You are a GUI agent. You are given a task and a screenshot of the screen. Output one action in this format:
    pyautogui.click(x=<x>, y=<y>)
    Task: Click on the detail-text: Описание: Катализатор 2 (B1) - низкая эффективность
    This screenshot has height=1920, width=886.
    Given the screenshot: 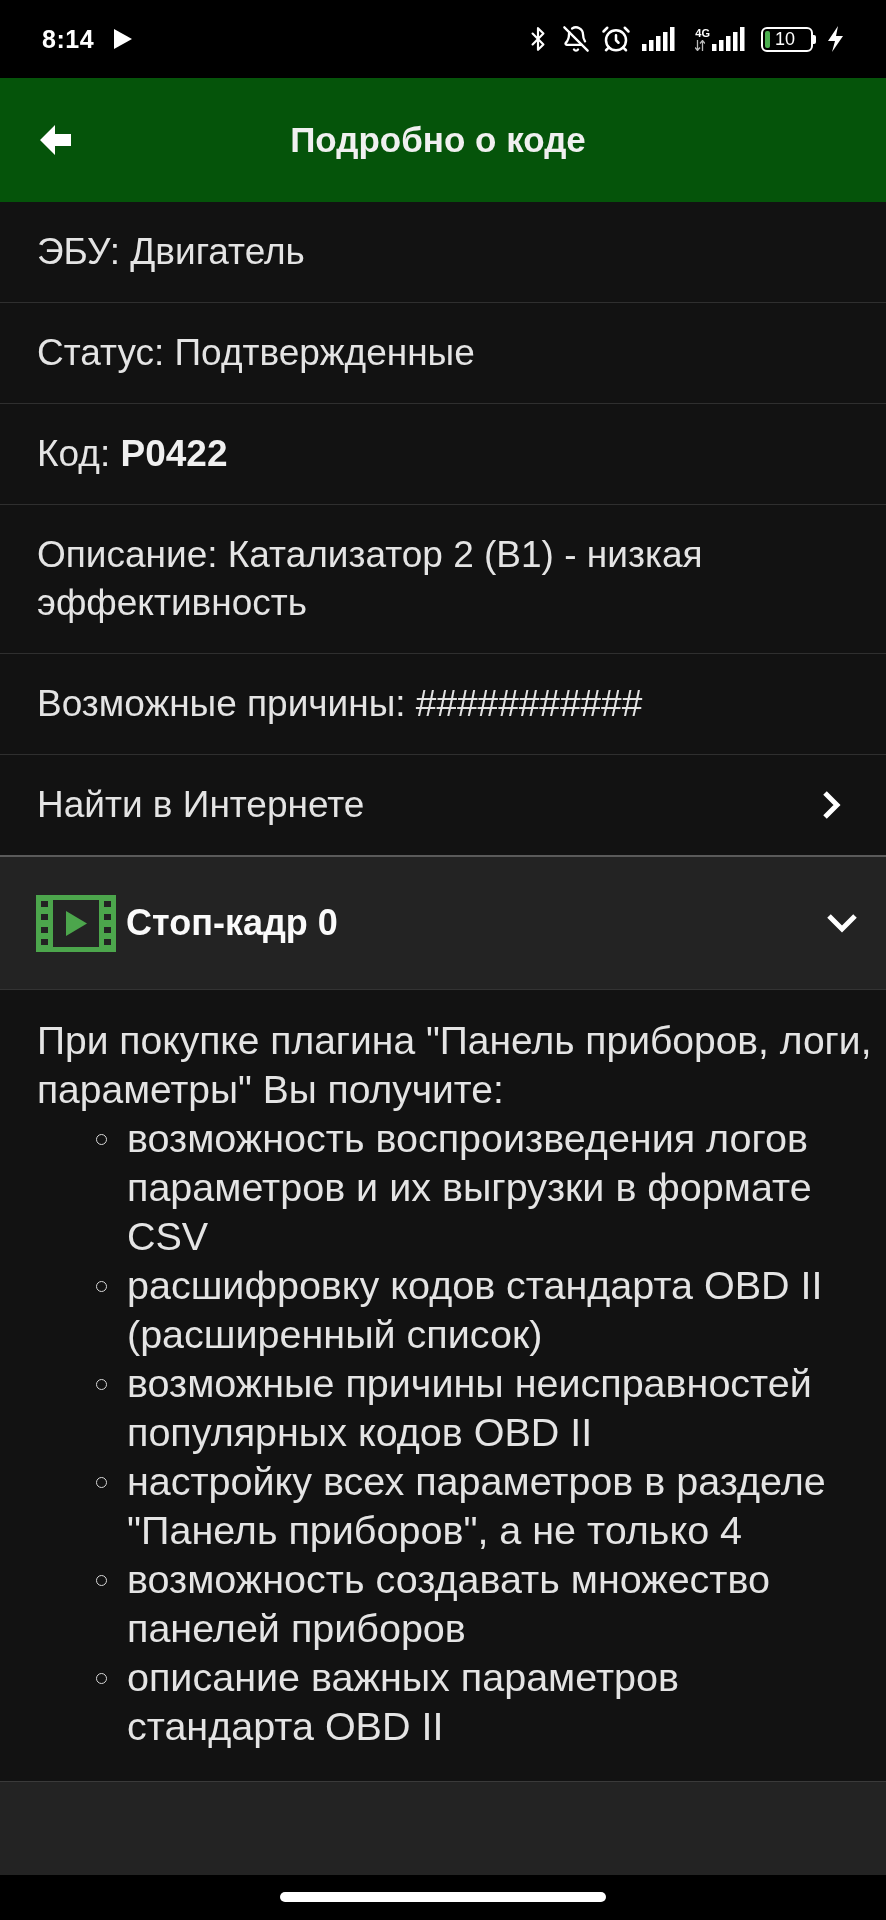 What is the action you would take?
    pyautogui.click(x=370, y=579)
    